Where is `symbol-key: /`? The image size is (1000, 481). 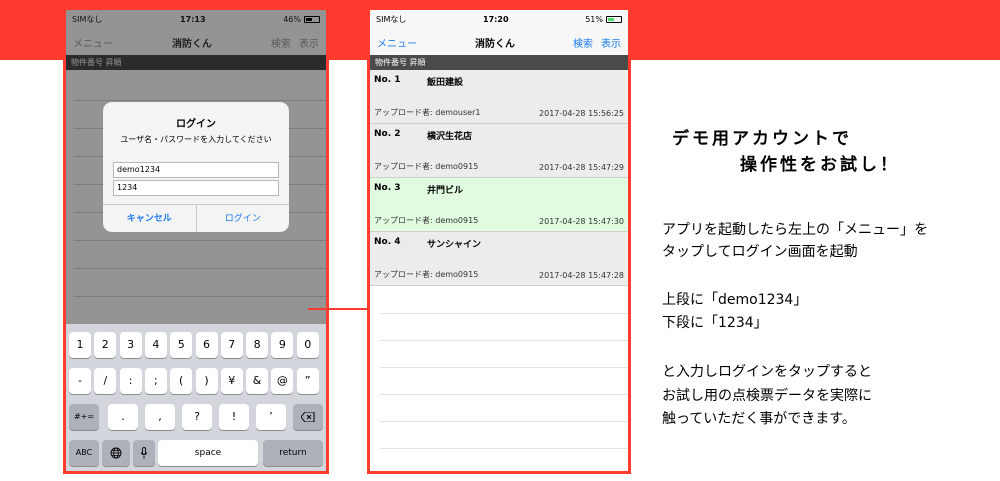 symbol-key: / is located at coordinates (105, 381).